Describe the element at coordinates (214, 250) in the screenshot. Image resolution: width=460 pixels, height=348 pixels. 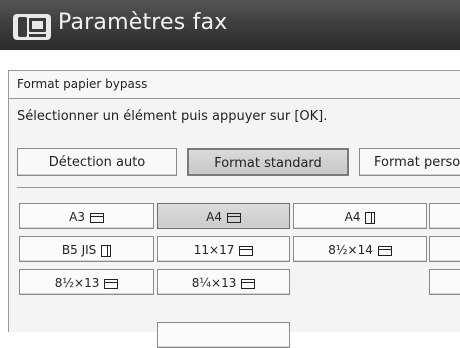
I see `paper-size-label: 11×17` at that location.